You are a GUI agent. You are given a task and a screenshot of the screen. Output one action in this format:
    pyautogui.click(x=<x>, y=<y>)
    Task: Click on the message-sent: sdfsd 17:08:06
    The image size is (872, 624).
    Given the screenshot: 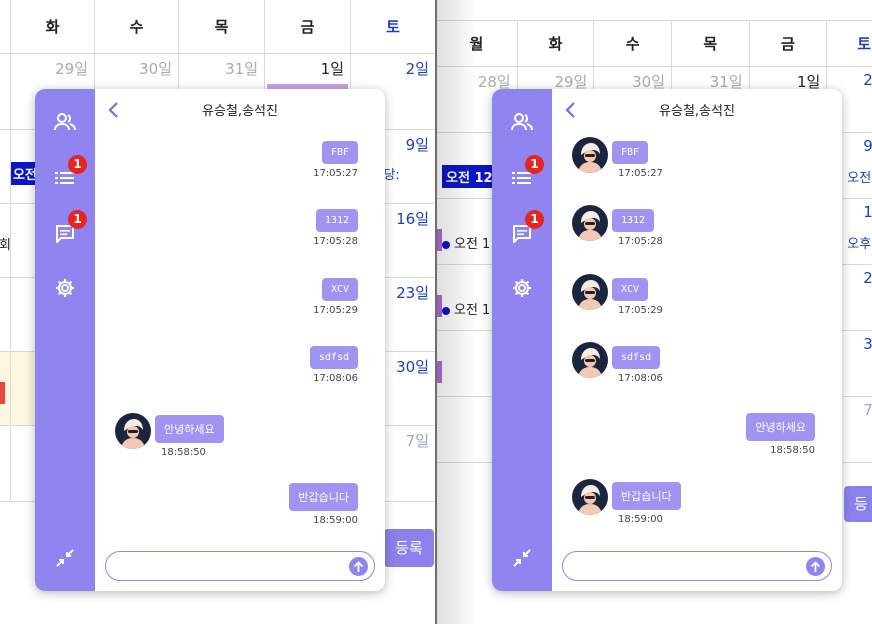 What is the action you would take?
    pyautogui.click(x=333, y=364)
    